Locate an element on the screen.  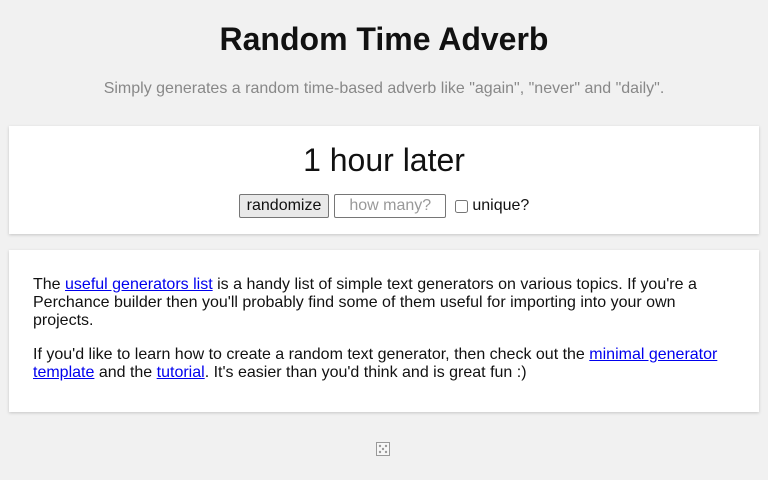
generator-controls: randomize unique? is located at coordinates (384, 206).